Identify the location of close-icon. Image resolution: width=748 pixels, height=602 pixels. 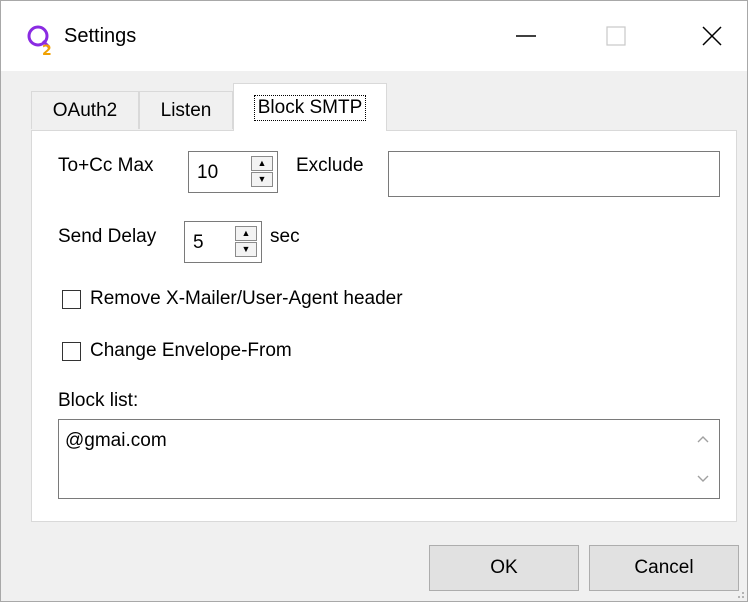
(712, 36).